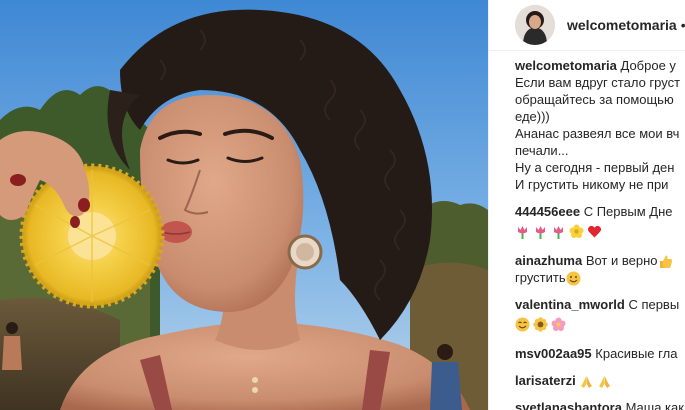 The width and height of the screenshot is (685, 410). I want to click on comment-username: valentina_mworld, so click(570, 304).